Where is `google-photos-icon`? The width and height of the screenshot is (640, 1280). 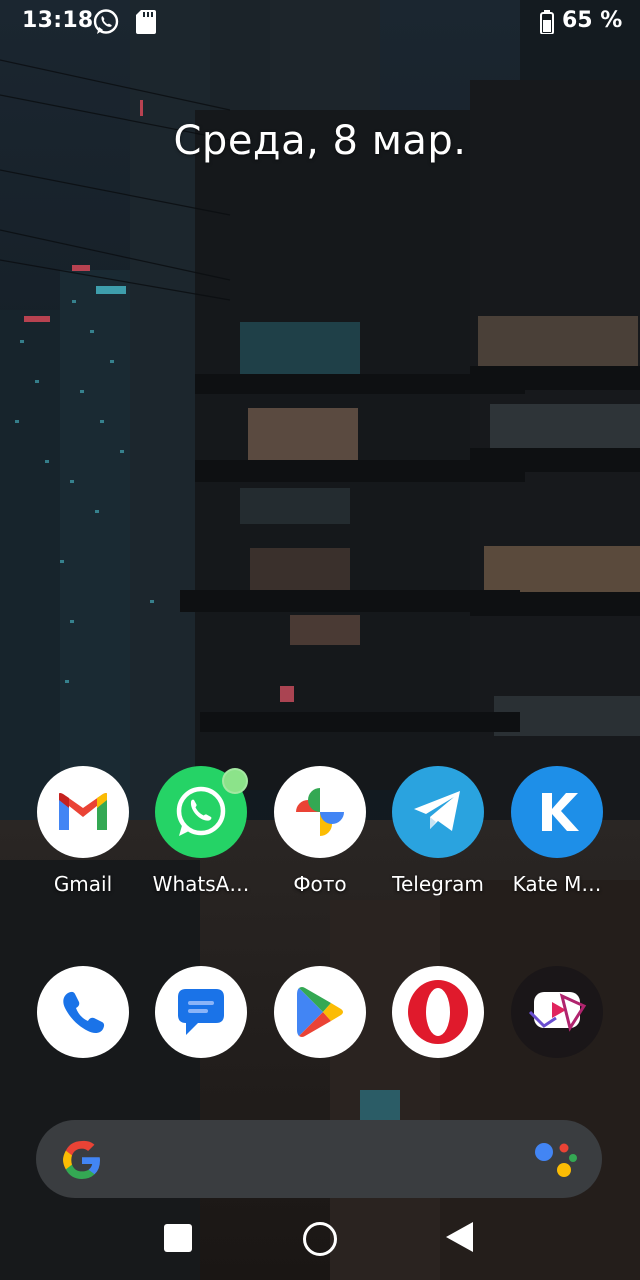 google-photos-icon is located at coordinates (320, 812).